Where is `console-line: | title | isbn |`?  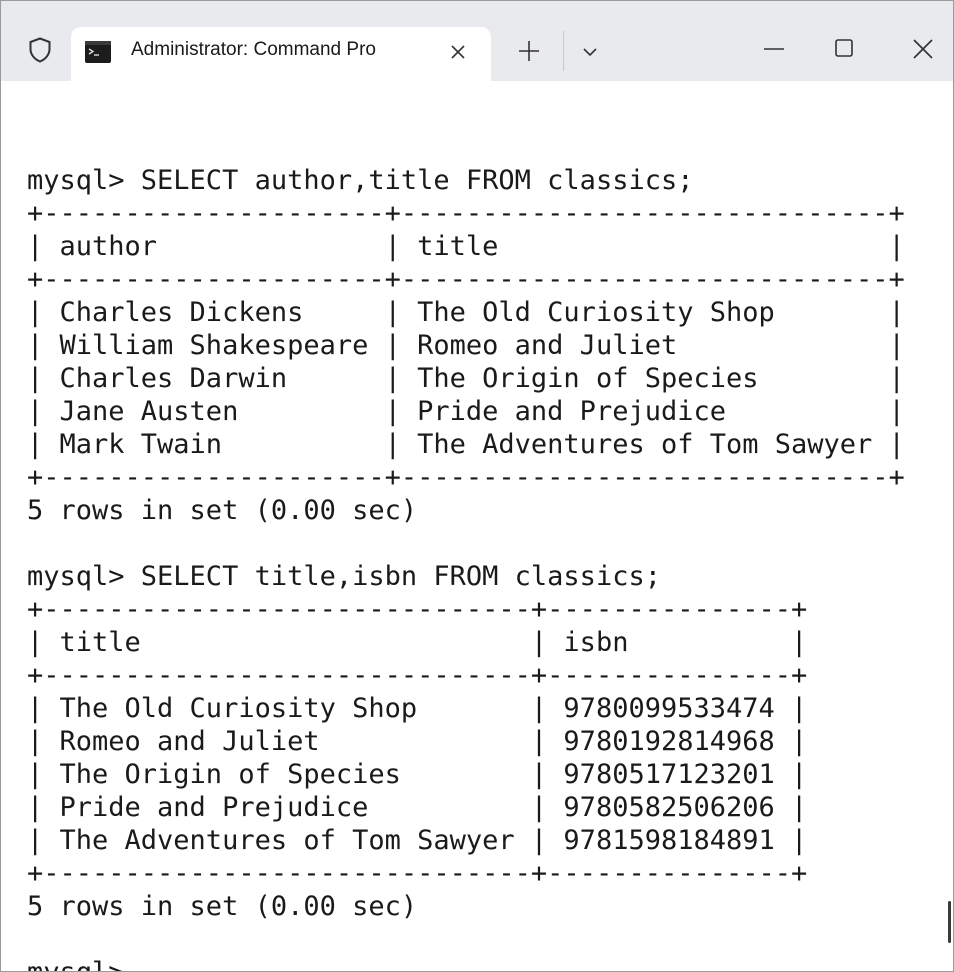
console-line: | title | isbn | is located at coordinates (417, 642).